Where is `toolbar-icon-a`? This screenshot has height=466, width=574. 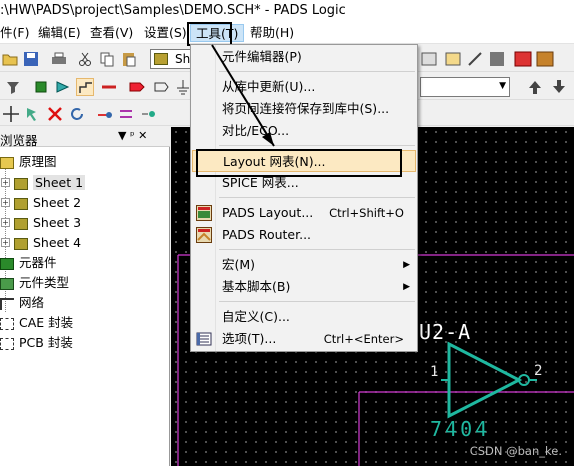
toolbar-icon-a is located at coordinates (429, 59).